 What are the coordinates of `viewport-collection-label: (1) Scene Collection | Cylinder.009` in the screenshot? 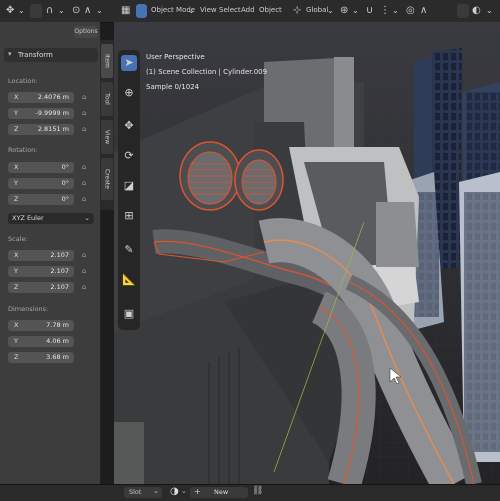 It's located at (207, 72).